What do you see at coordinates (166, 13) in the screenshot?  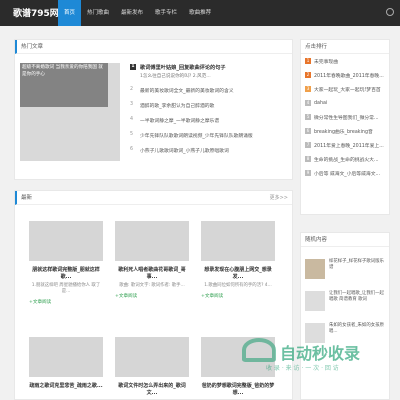 I see `nav-item-singers: 歌手专栏` at bounding box center [166, 13].